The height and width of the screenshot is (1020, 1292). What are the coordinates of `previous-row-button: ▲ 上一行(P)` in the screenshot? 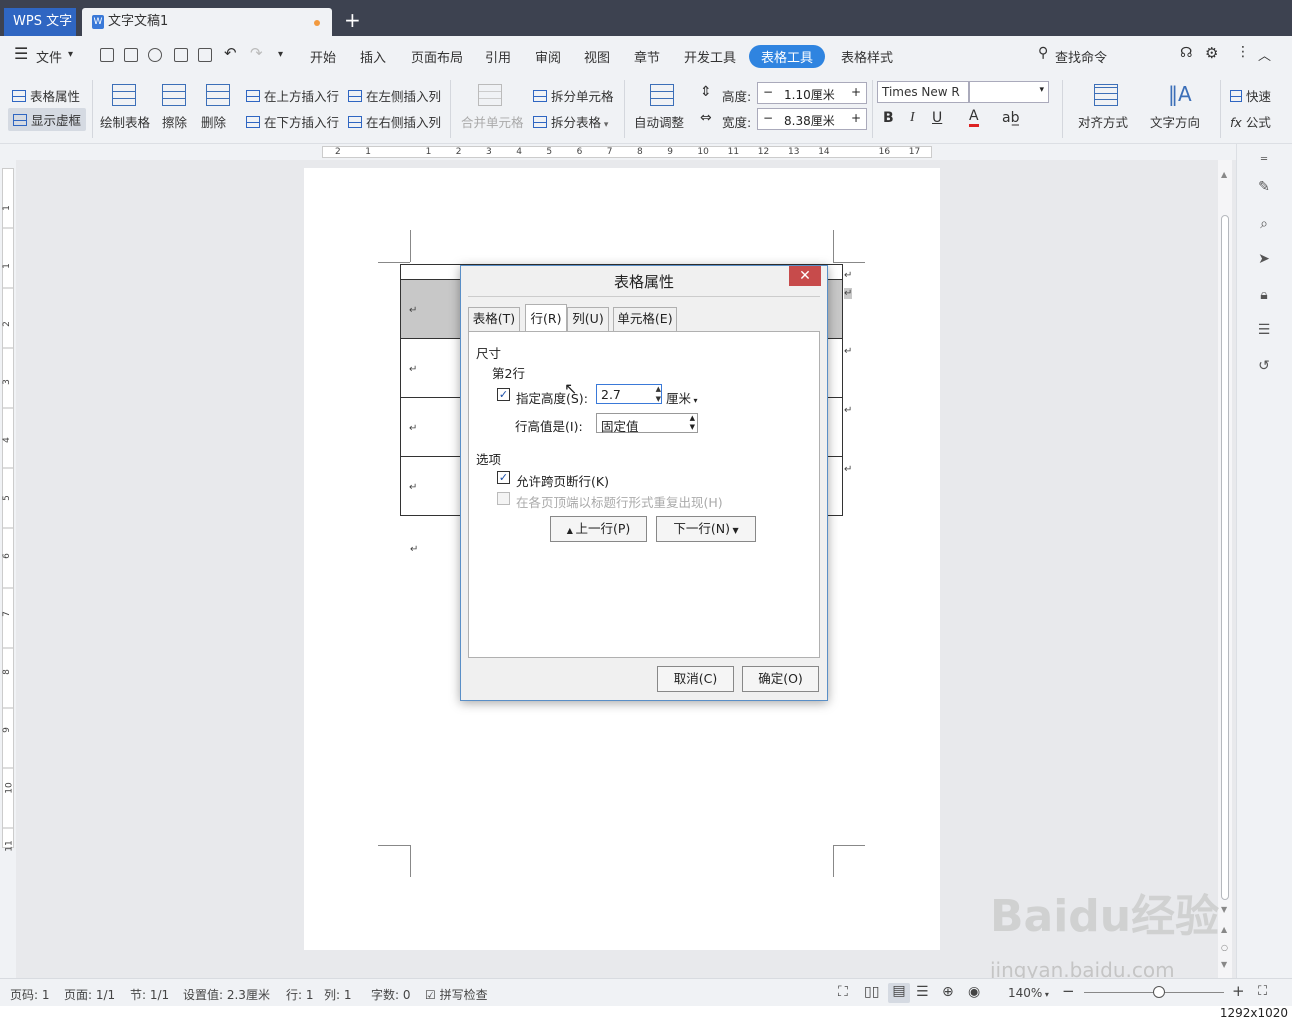 It's located at (598, 529).